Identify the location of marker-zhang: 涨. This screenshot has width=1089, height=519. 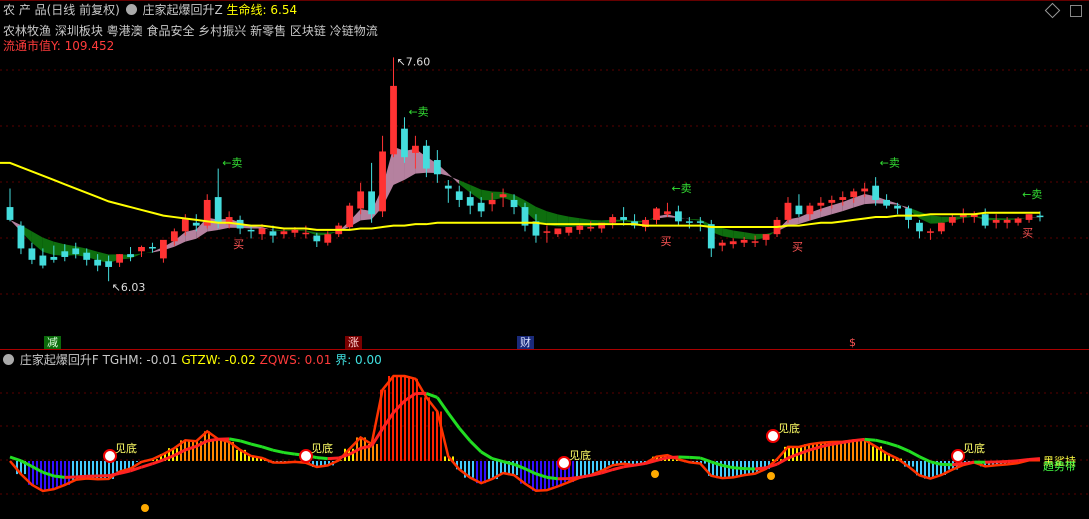
(353, 342).